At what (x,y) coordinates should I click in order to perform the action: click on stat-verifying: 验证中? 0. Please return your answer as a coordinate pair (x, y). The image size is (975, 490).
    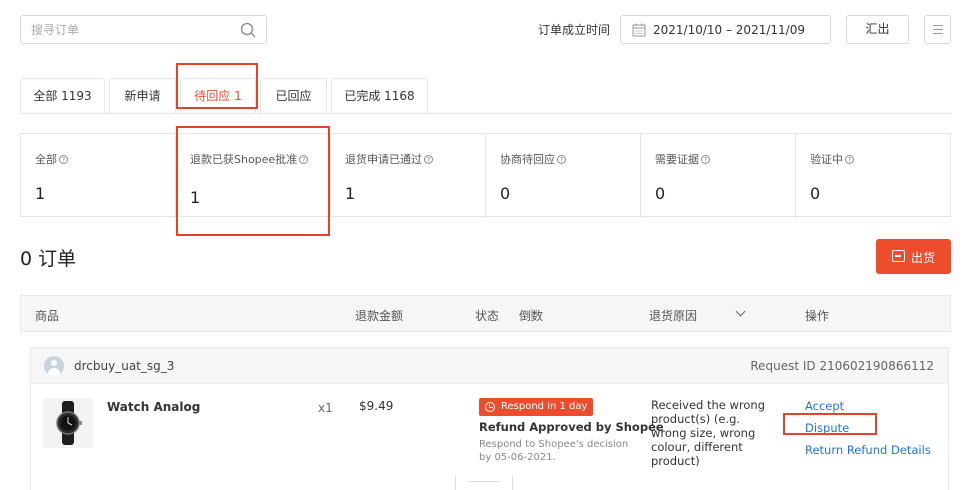
    Looking at the image, I should click on (873, 176).